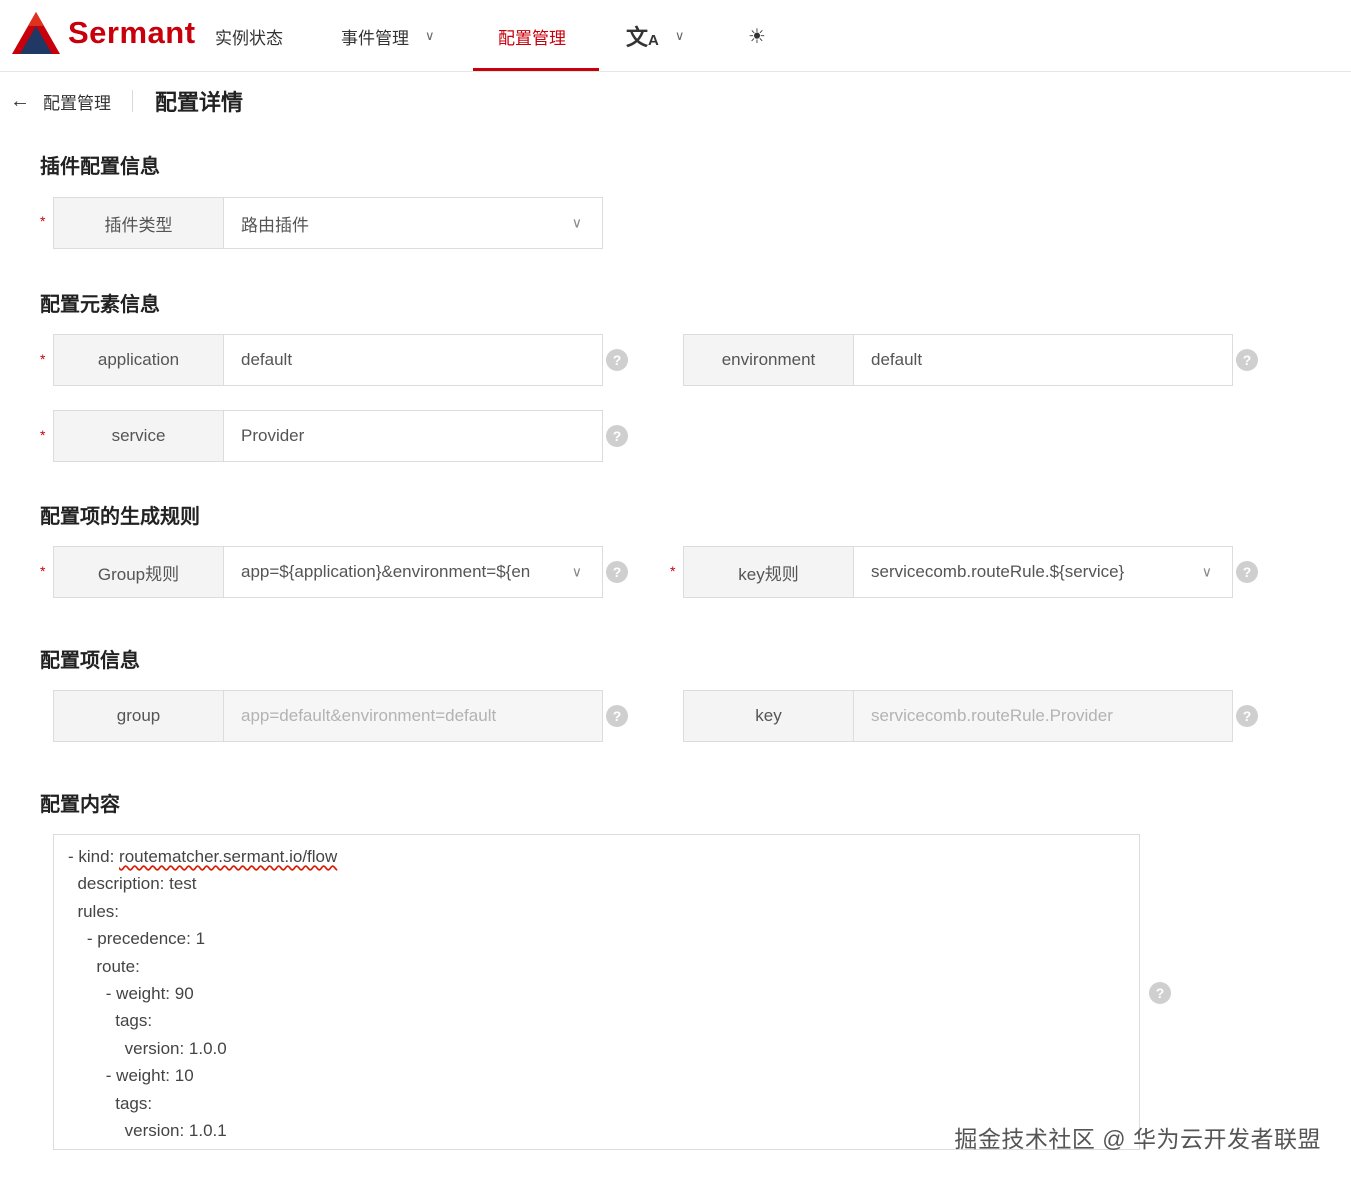 The image size is (1351, 1180). I want to click on plugin-type-value: 路由插件, so click(275, 225).